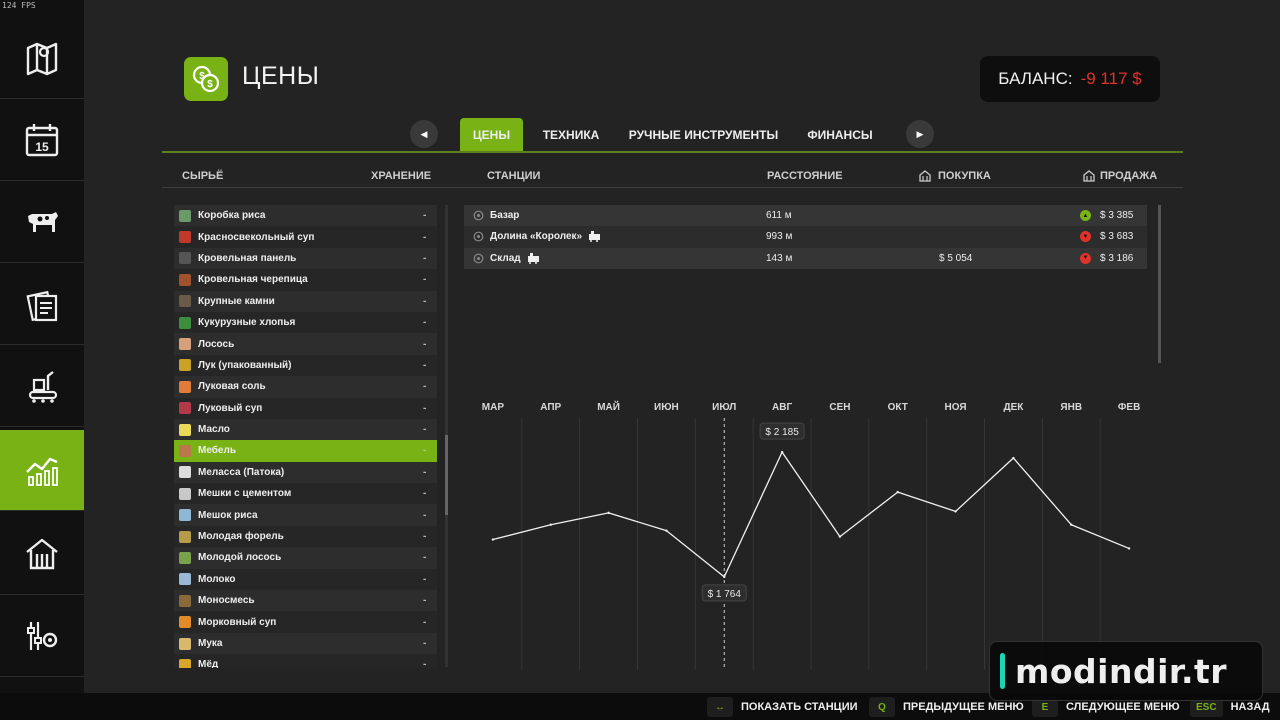 This screenshot has width=1280, height=720. Describe the element at coordinates (241, 472) in the screenshot. I see `product-name: Меласса (Патока)` at that location.